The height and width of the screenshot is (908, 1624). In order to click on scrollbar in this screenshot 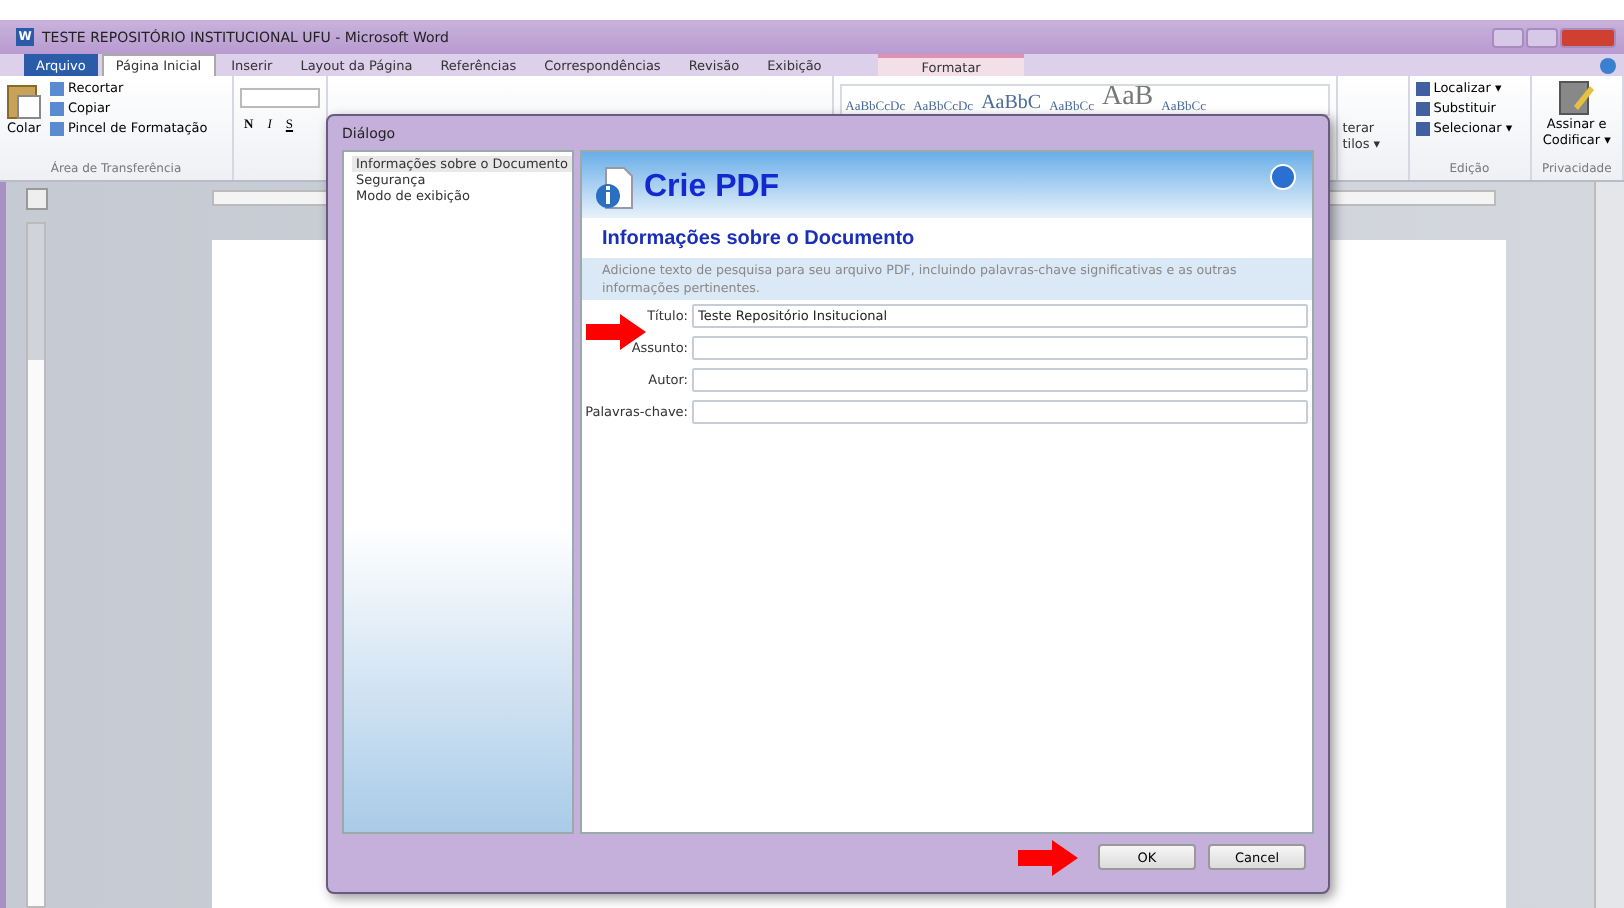, I will do `click(1609, 545)`.